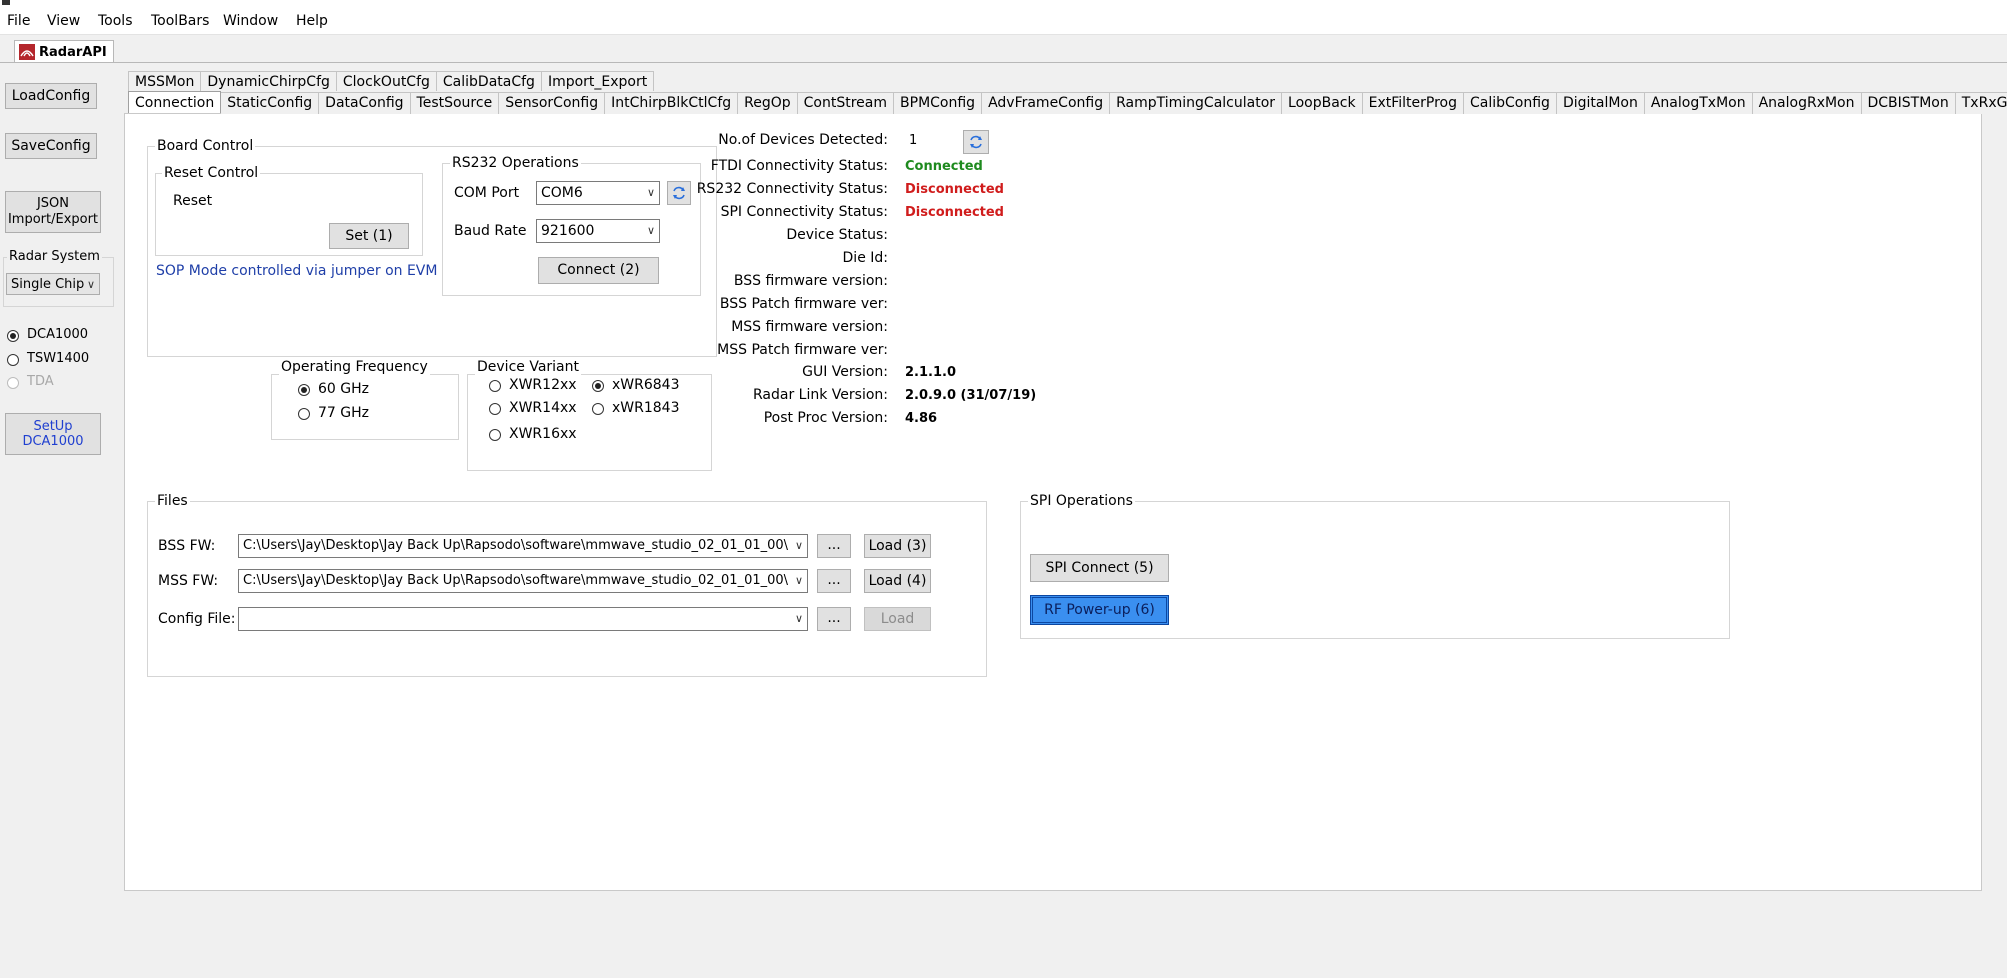 This screenshot has width=2007, height=978. Describe the element at coordinates (897, 581) in the screenshot. I see `mss-fw-load-button: Load (4)` at that location.